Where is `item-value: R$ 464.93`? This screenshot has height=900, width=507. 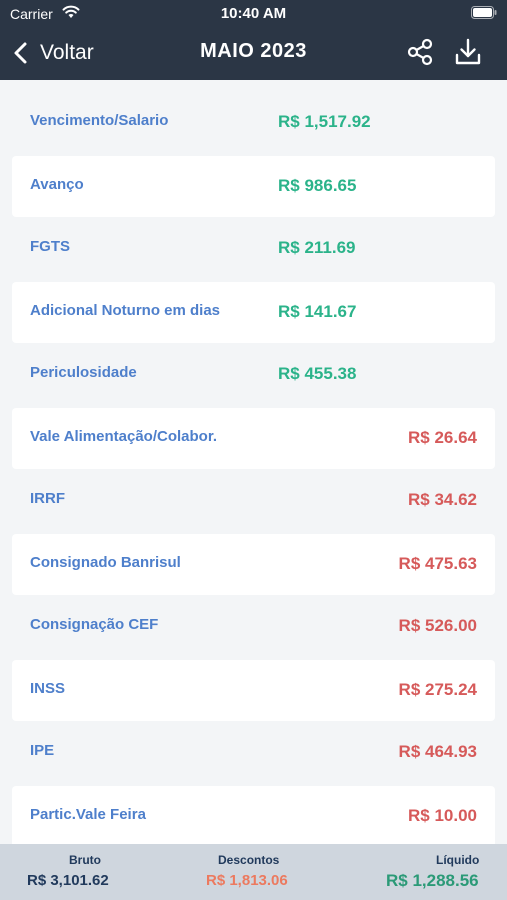
item-value: R$ 464.93 is located at coordinates (437, 751).